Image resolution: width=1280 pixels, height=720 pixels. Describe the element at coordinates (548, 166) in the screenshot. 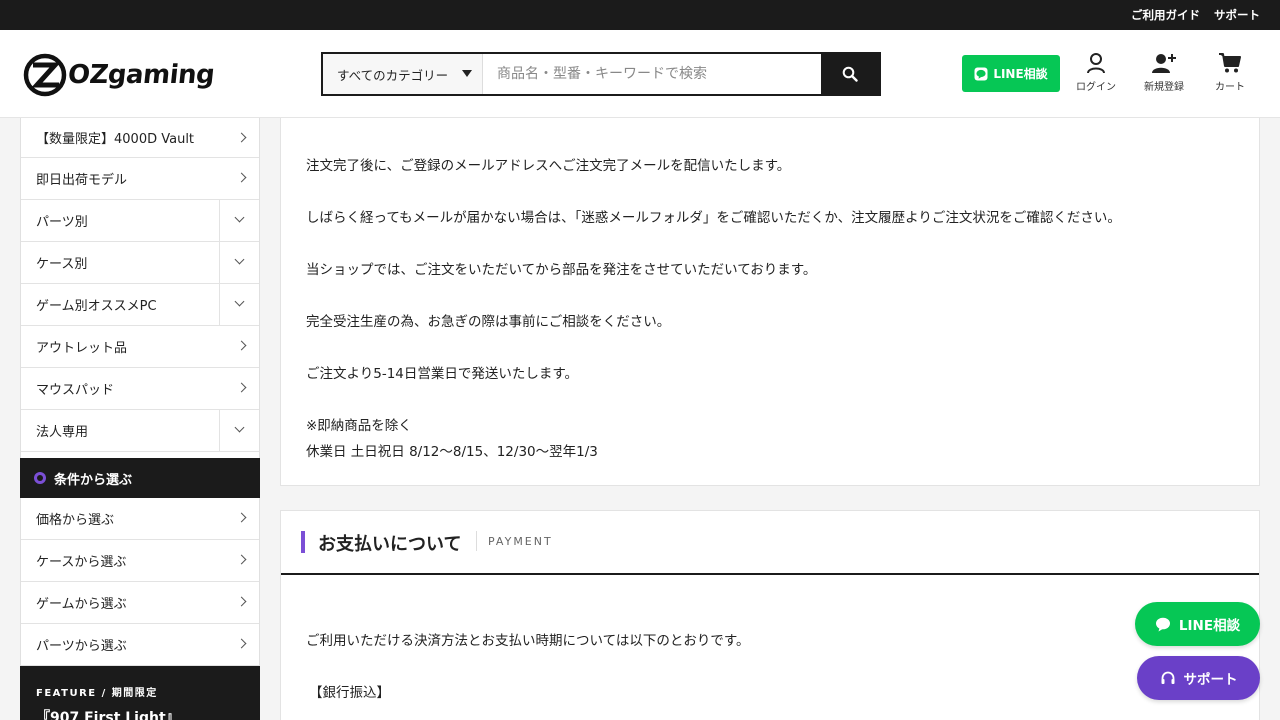

I see `order-paragraph: 注文完了後に、ご登録のメールアドレスへご注文完了メールを配信いたします。` at that location.